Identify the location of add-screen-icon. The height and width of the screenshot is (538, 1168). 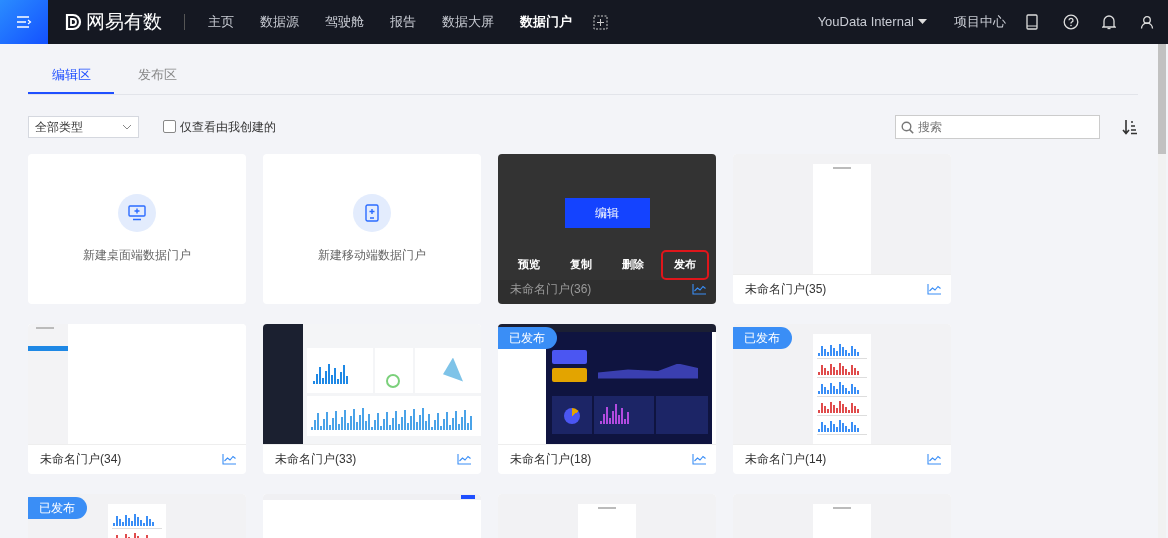
(600, 22).